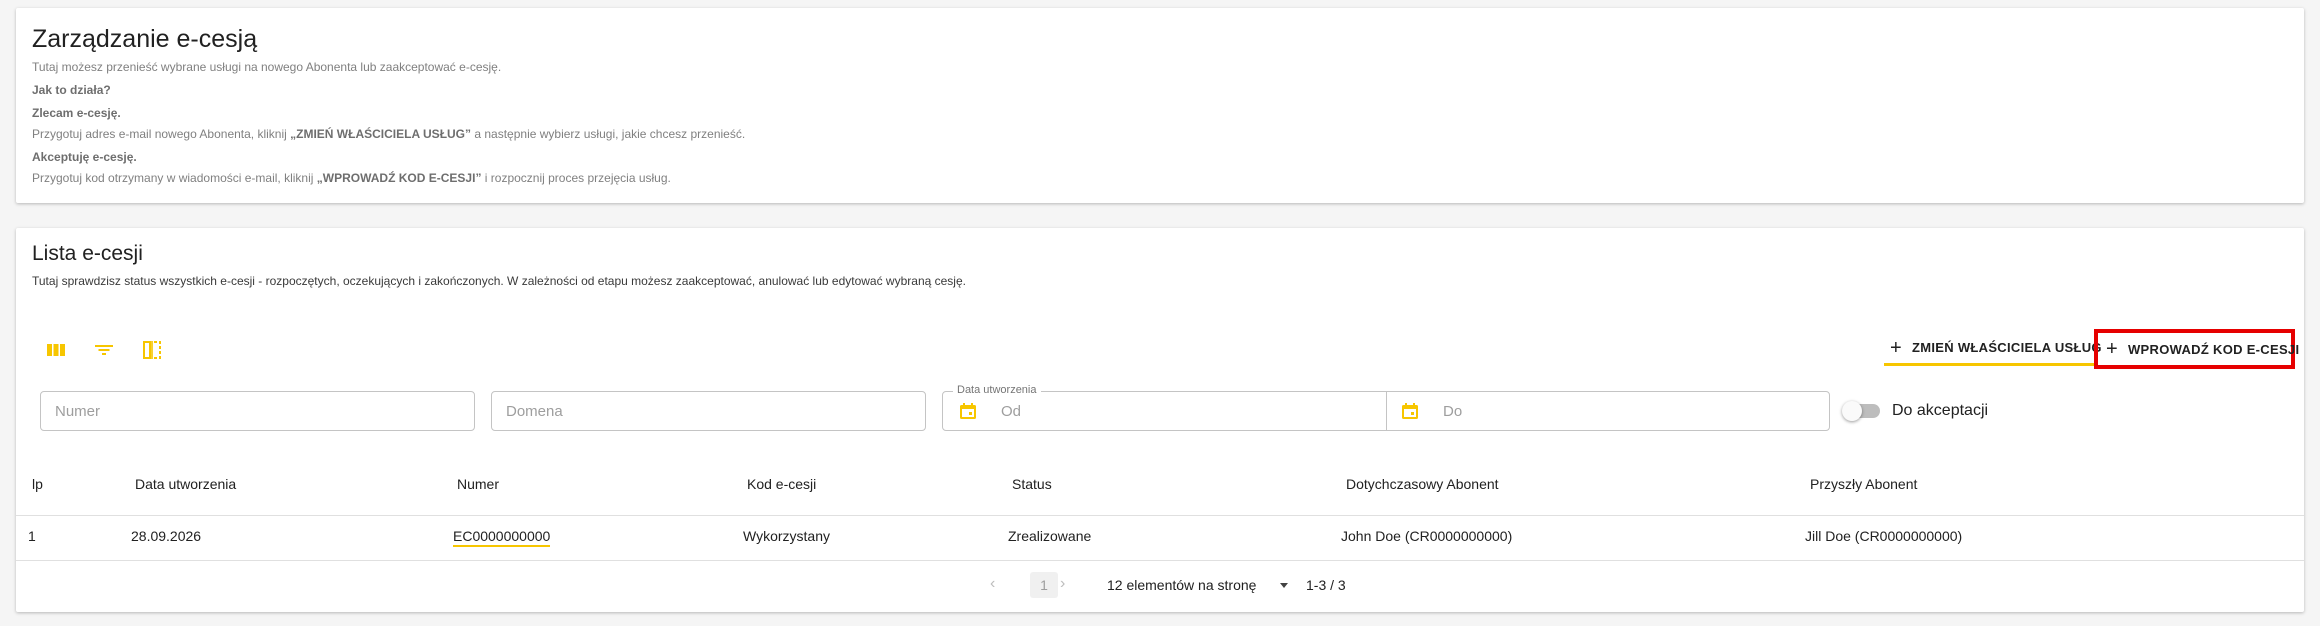 The width and height of the screenshot is (2320, 626). I want to click on date-from-input: Od, so click(1011, 411).